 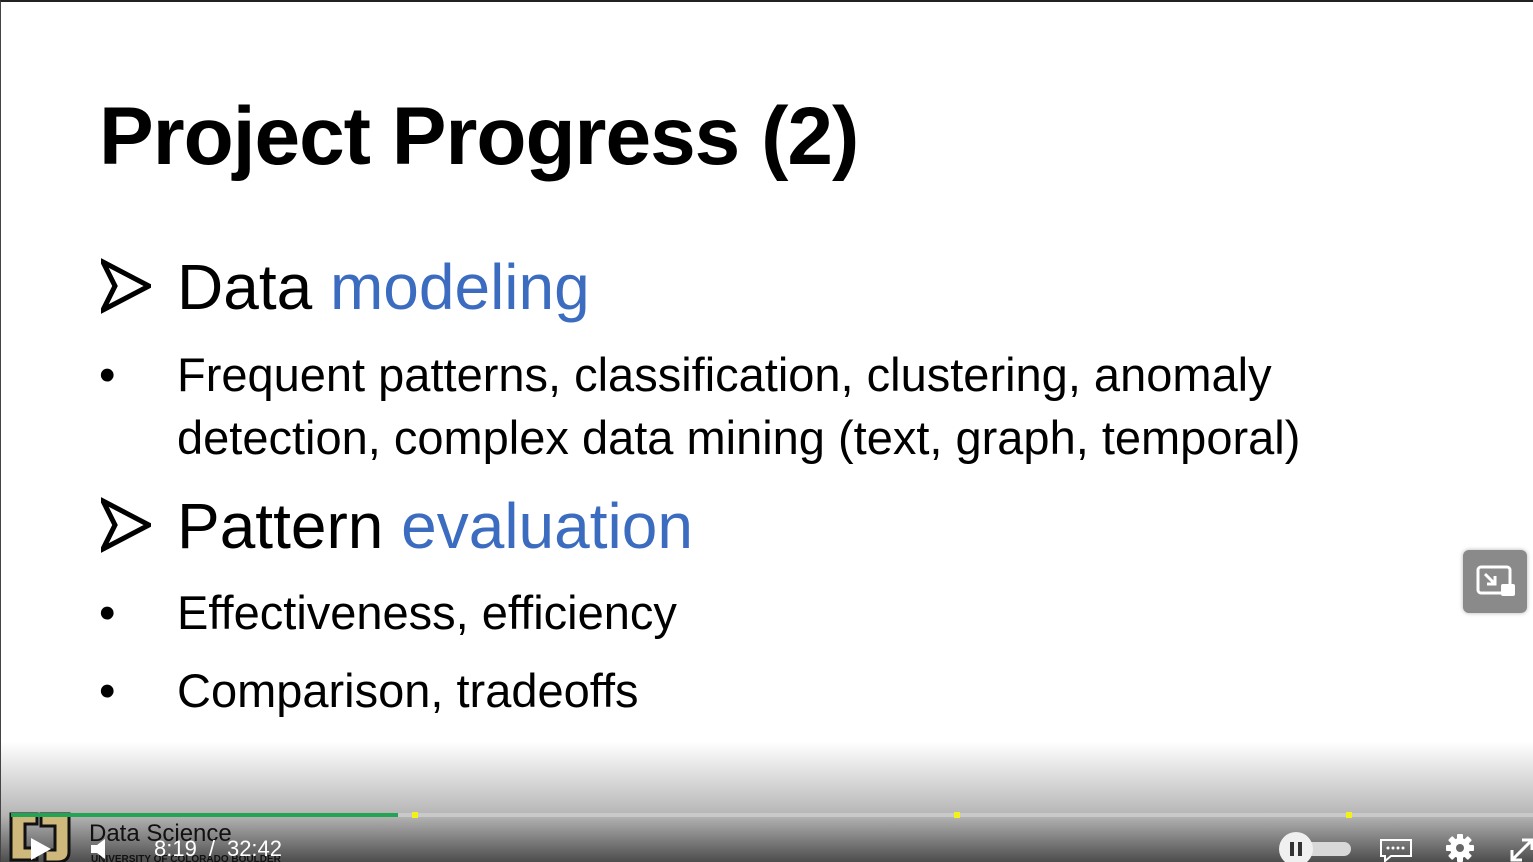 I want to click on time-display: 8:19 / 32:42, so click(x=218, y=849).